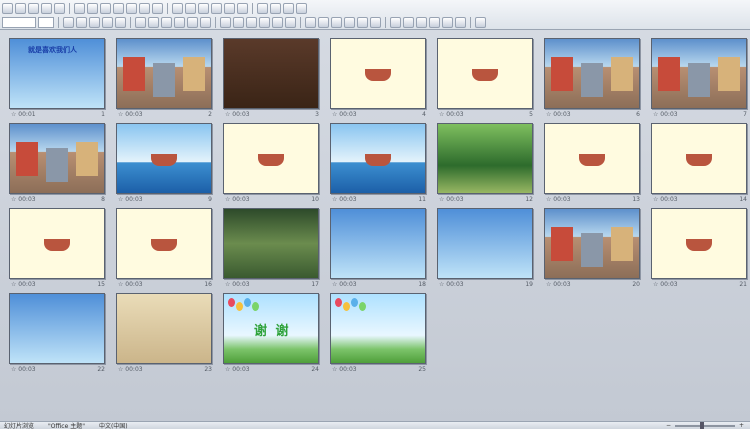 Image resolution: width=750 pixels, height=429 pixels. I want to click on zoom-control: − +, so click(705, 425).